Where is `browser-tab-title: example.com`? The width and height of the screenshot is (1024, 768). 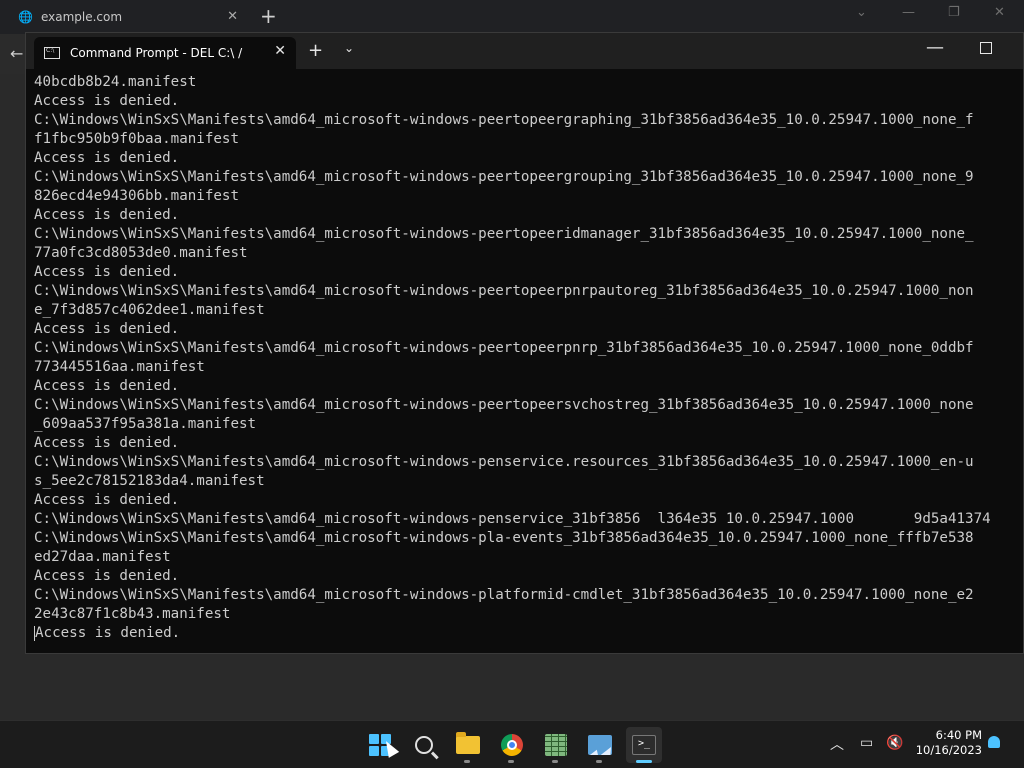
browser-tab-title: example.com is located at coordinates (81, 17).